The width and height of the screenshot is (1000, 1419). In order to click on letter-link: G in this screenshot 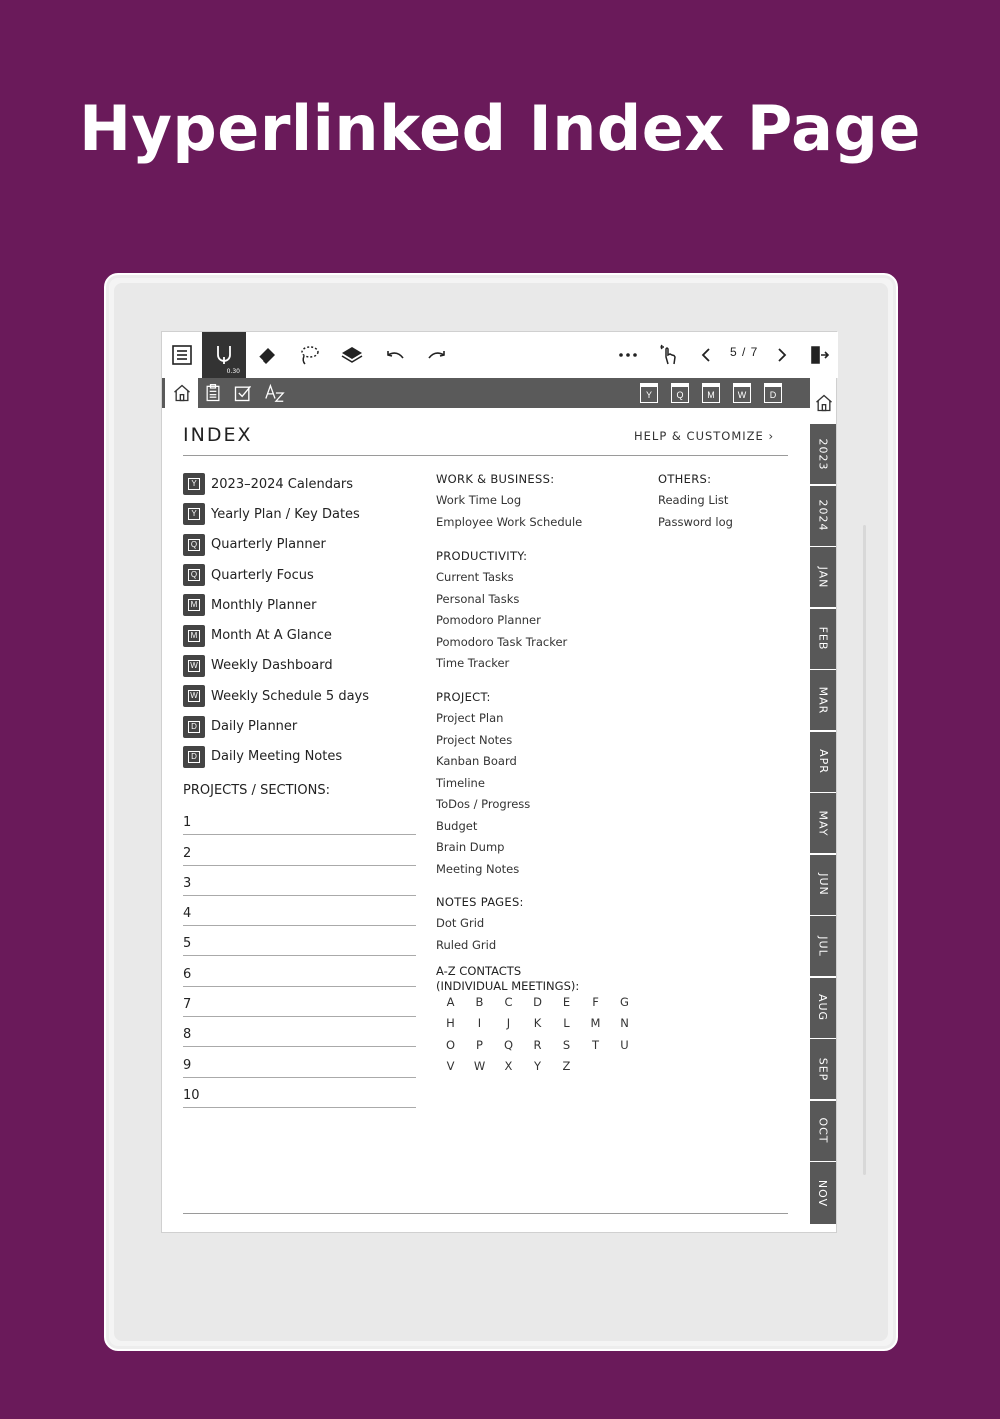, I will do `click(624, 1002)`.